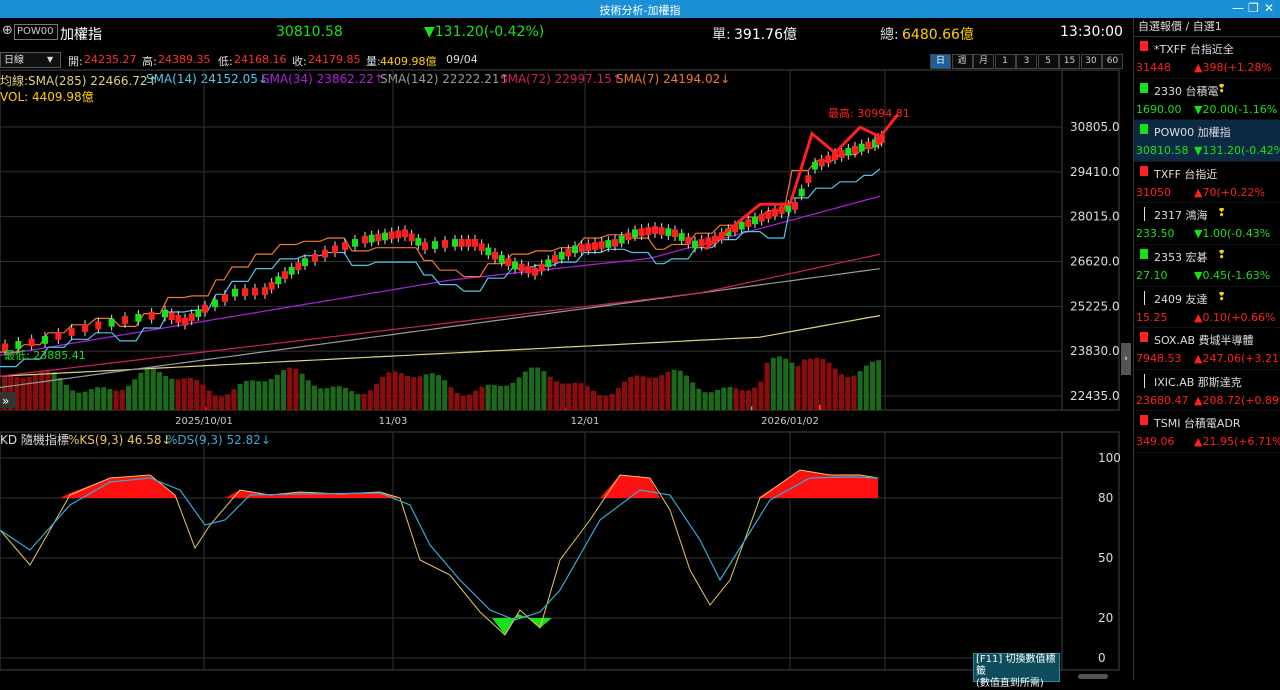 Image resolution: width=1280 pixels, height=690 pixels. I want to click on watchlist-item-price: 27.10, so click(1152, 275).